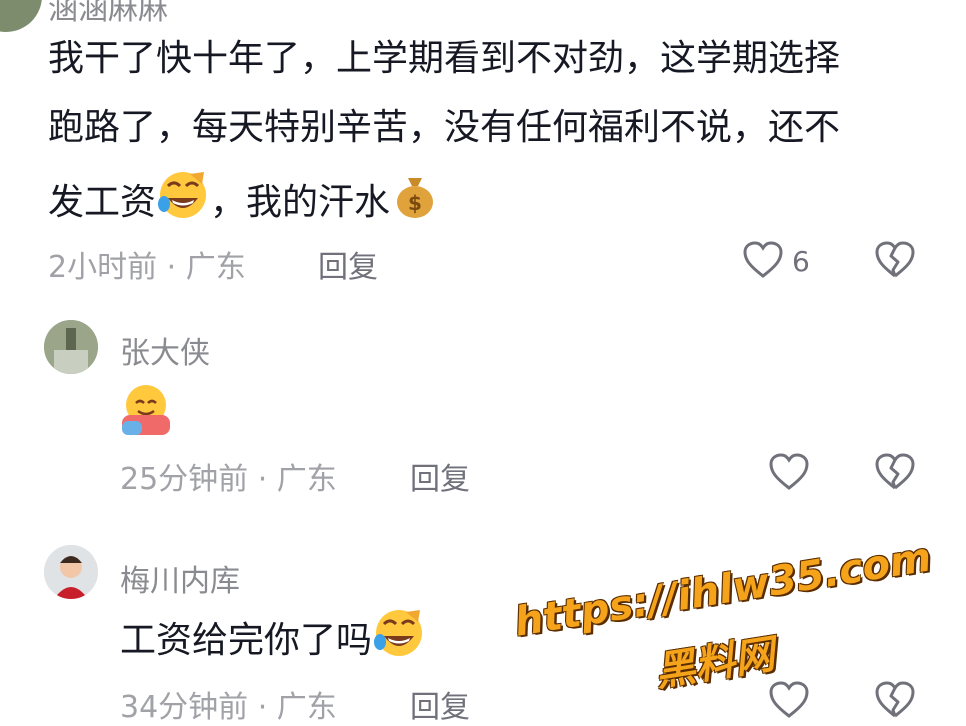 This screenshot has width=966, height=726. What do you see at coordinates (444, 127) in the screenshot?
I see `comment-text-line: 跑路了，每天特别辛苦，没有任何福利不说，还不` at bounding box center [444, 127].